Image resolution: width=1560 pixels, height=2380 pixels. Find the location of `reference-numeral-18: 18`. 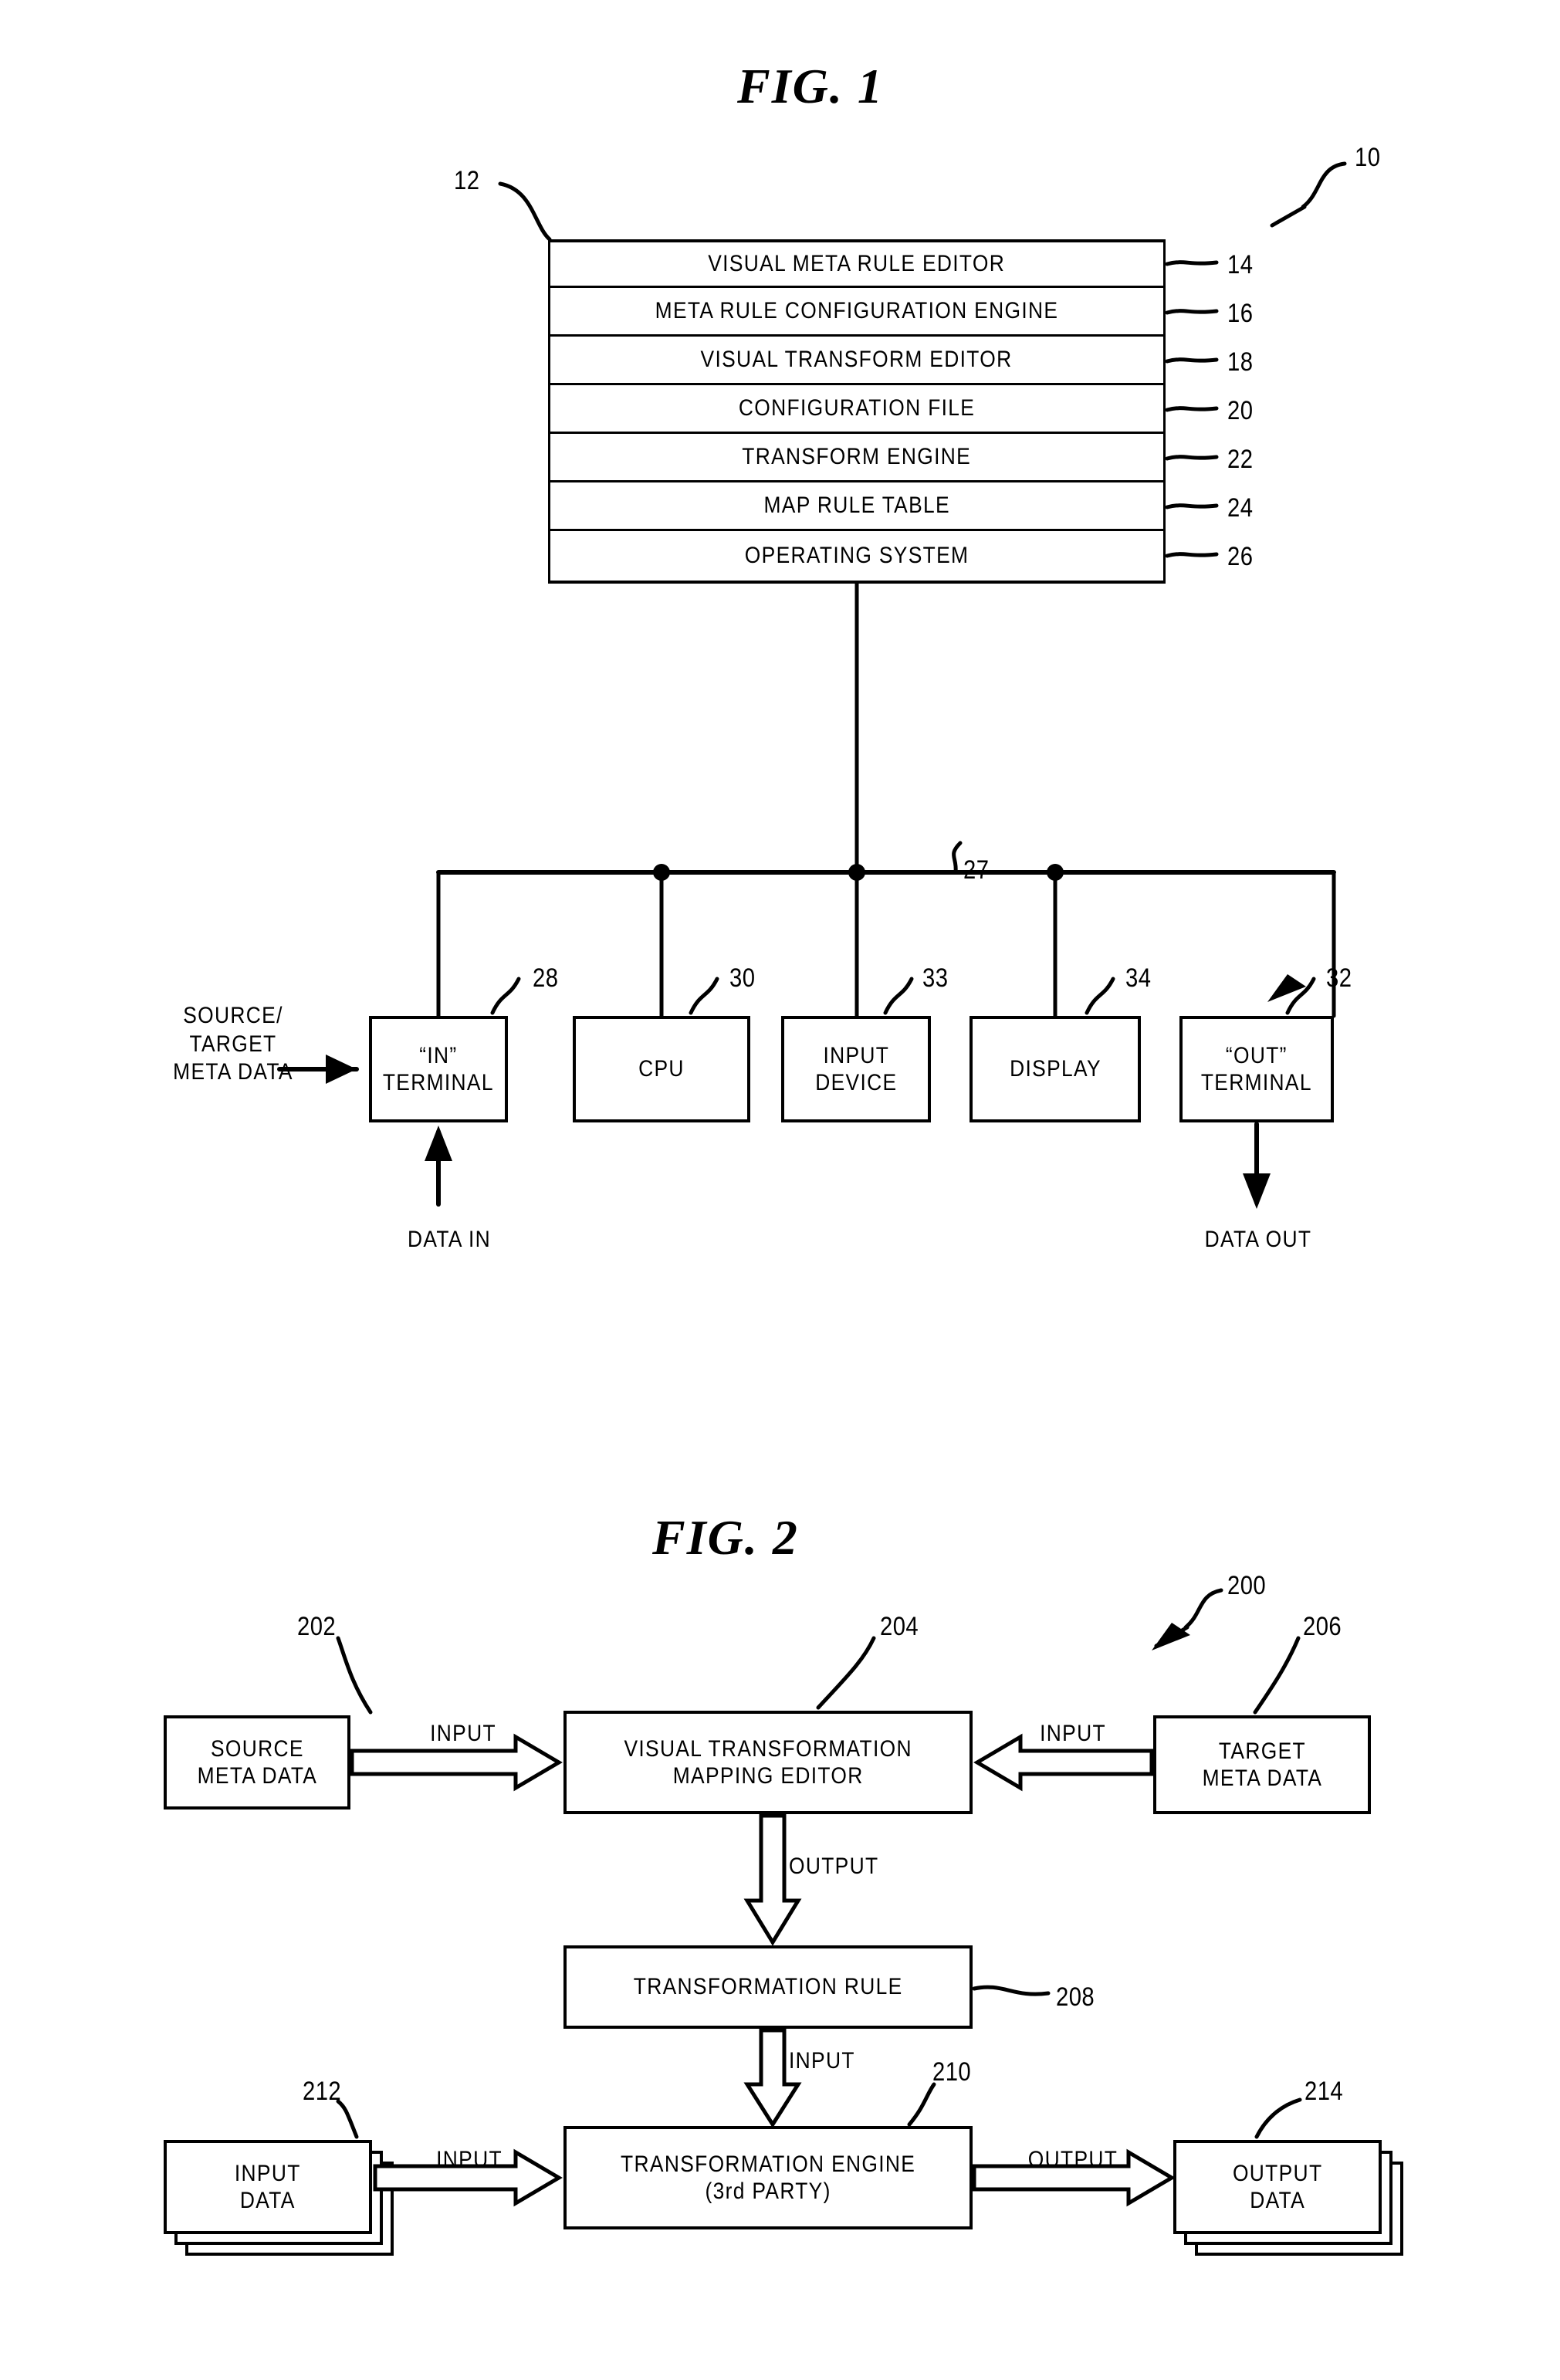

reference-numeral-18: 18 is located at coordinates (1241, 362).